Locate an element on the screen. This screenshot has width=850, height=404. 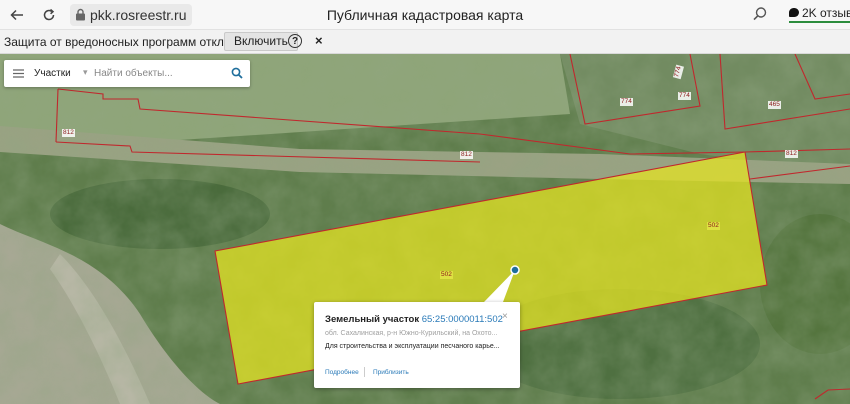
popup-title-prefix: Земельный участок is located at coordinates (372, 319).